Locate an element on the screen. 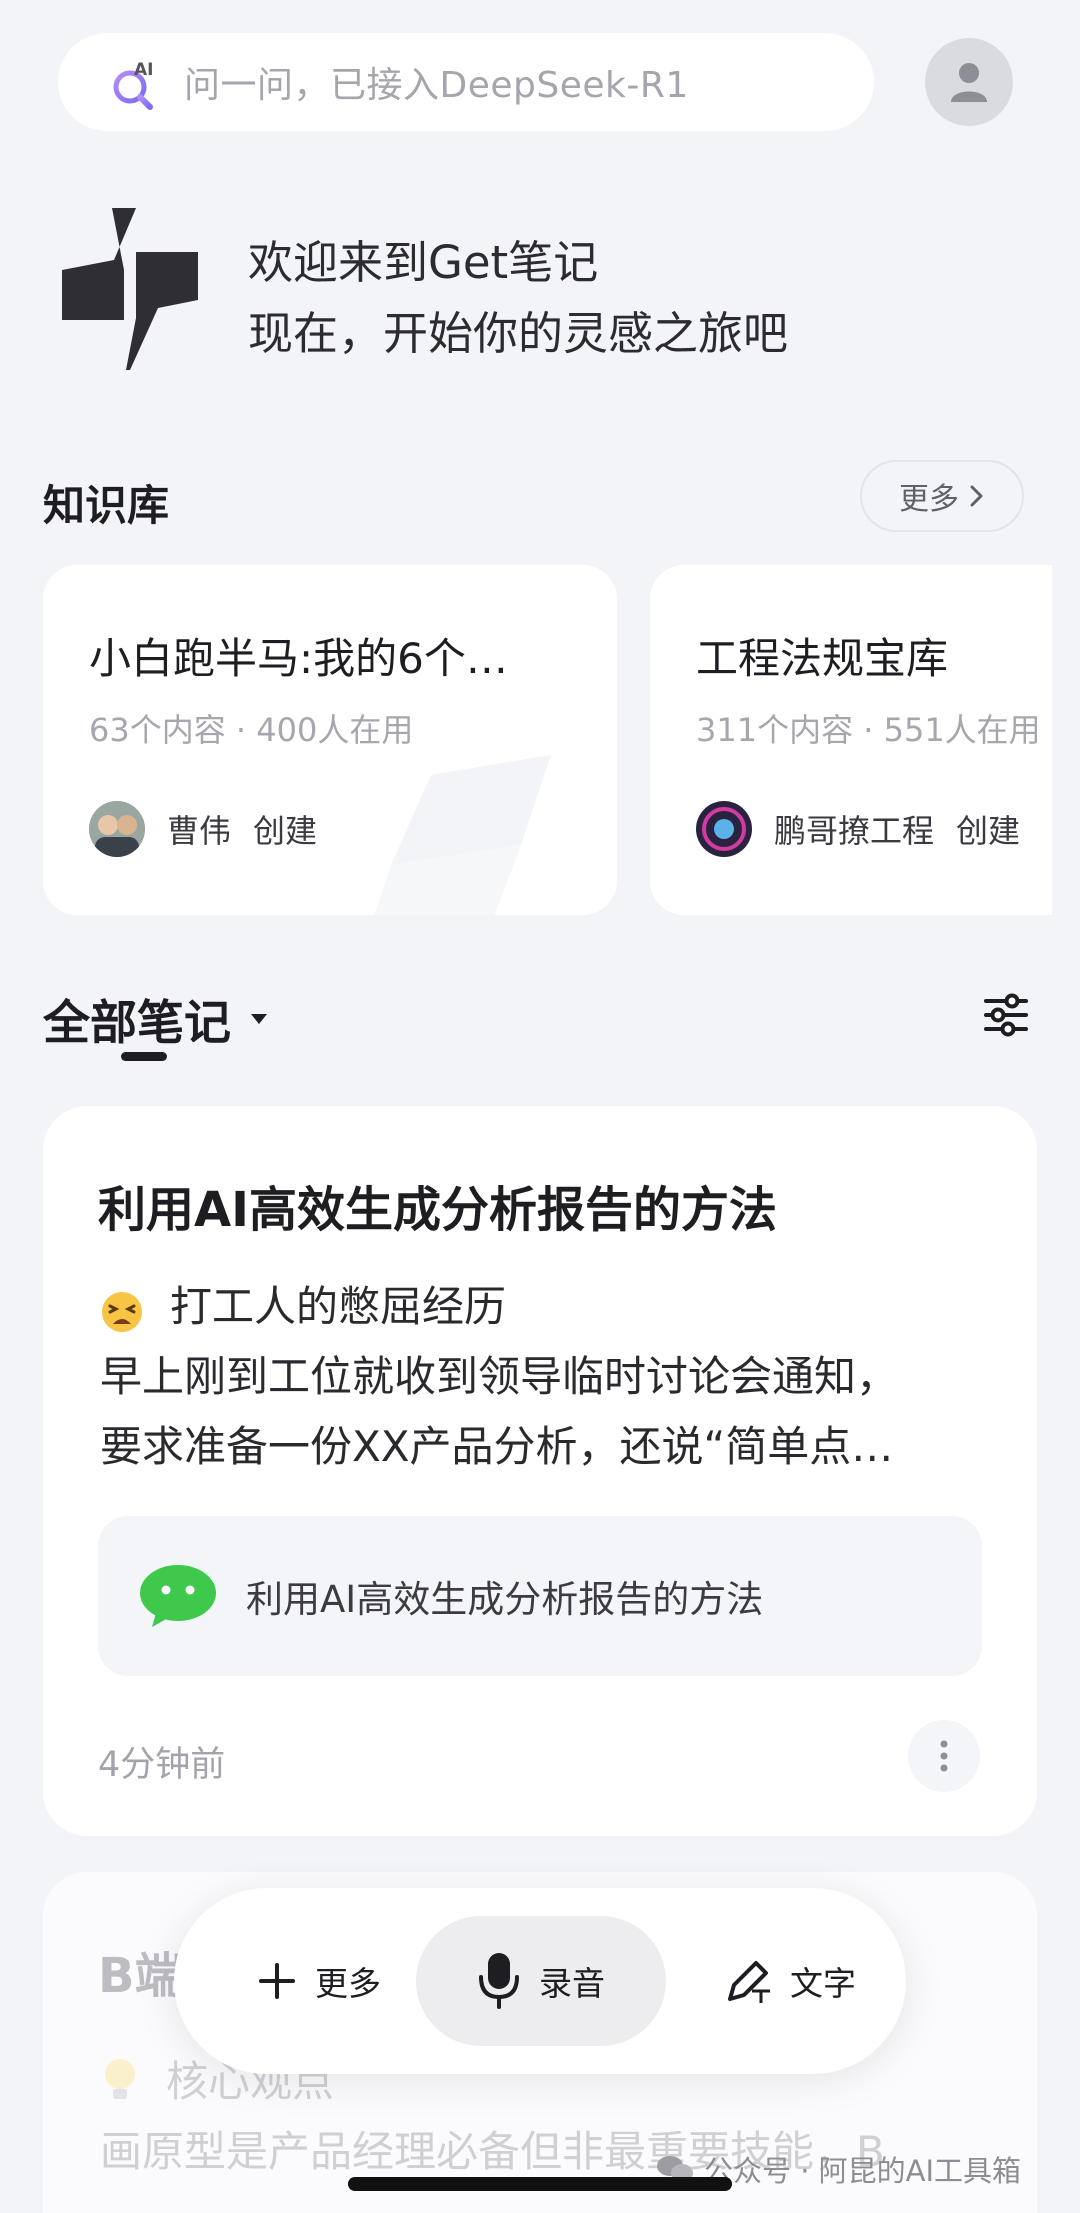  note-title: B端 is located at coordinates (140, 1976).